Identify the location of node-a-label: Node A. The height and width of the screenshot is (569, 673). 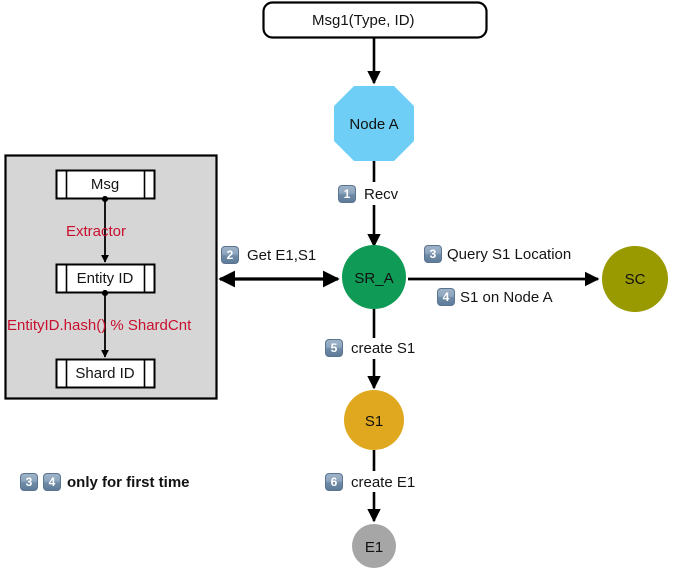
(374, 124).